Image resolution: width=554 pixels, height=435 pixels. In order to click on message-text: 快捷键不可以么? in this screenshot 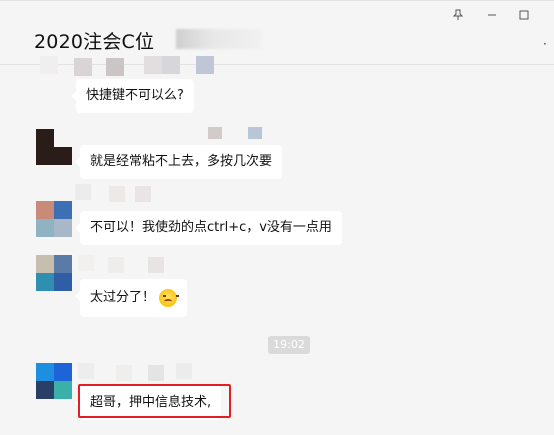, I will do `click(135, 95)`.